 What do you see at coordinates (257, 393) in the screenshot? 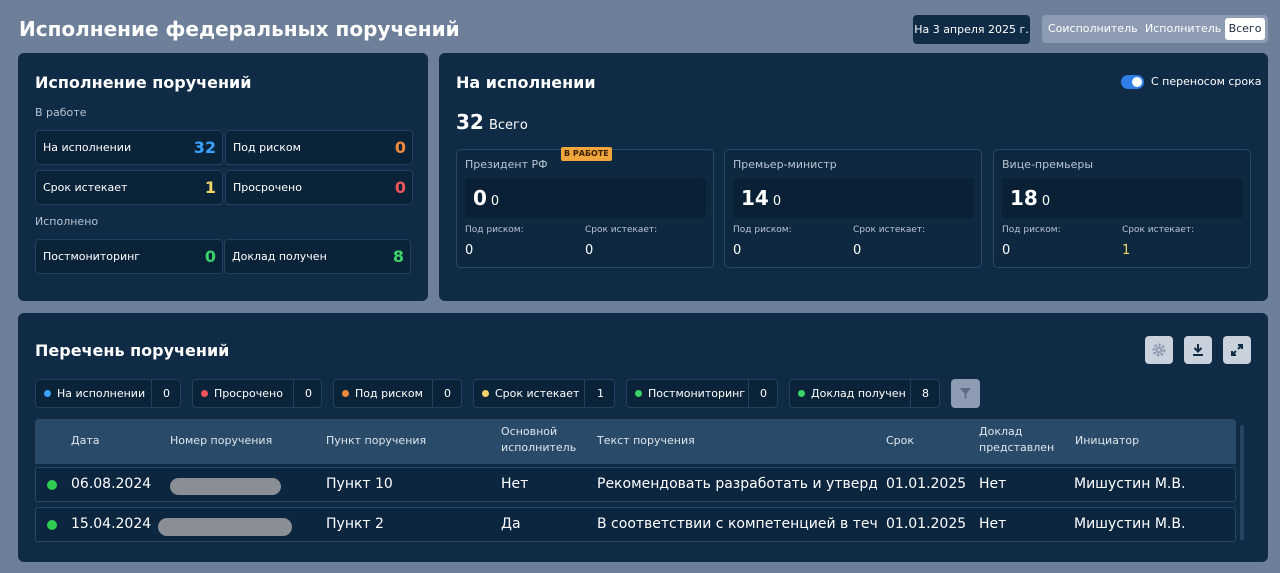
I see `filter-chip-overdue: Просрочено 0` at bounding box center [257, 393].